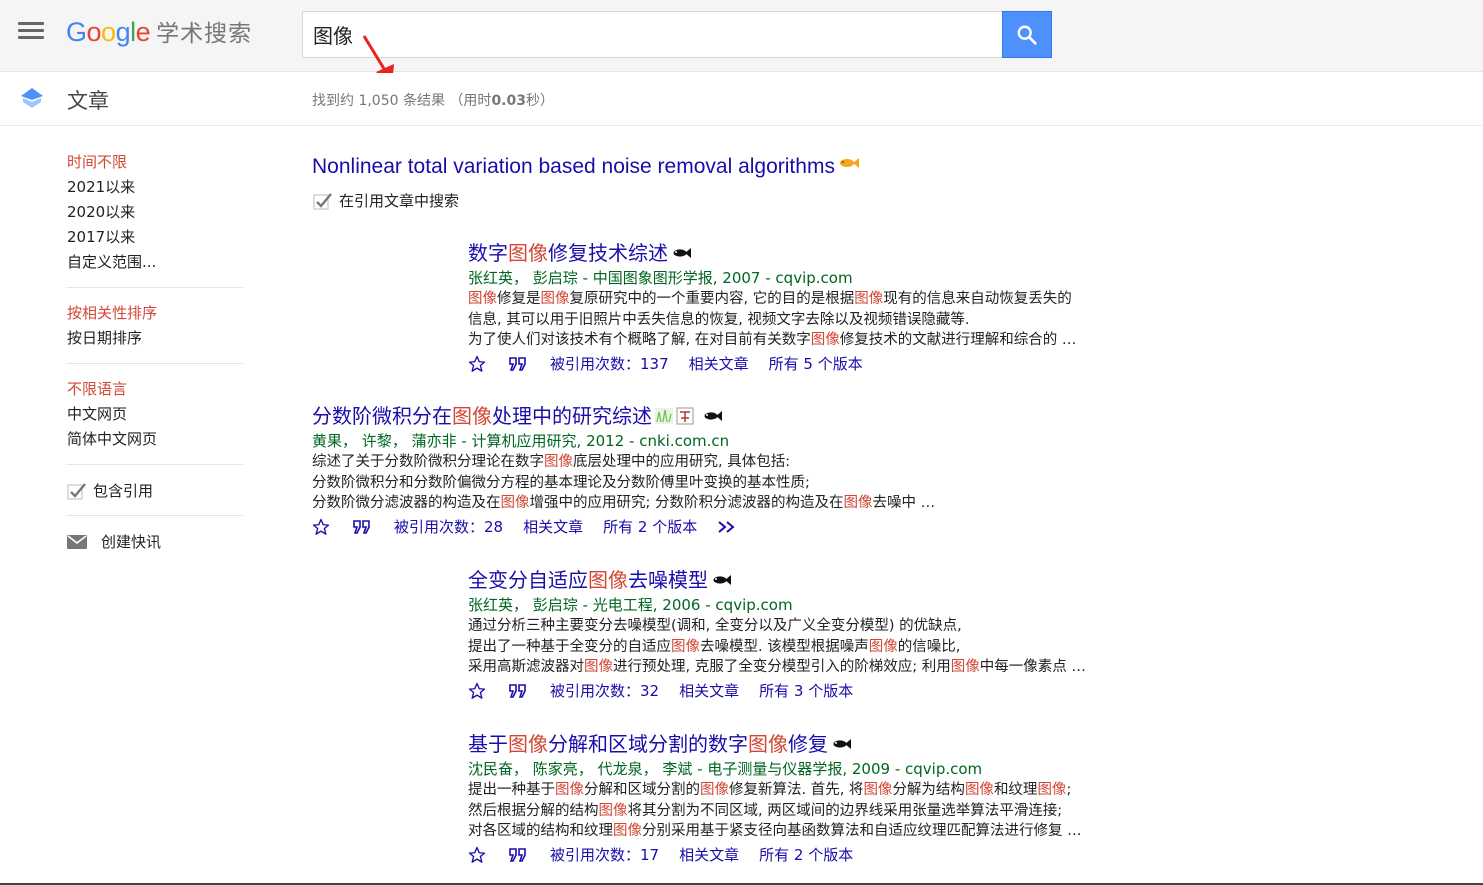 The image size is (1483, 885). What do you see at coordinates (155, 338) in the screenshot?
I see `sidebar-item-sort-date: 按日期排序` at bounding box center [155, 338].